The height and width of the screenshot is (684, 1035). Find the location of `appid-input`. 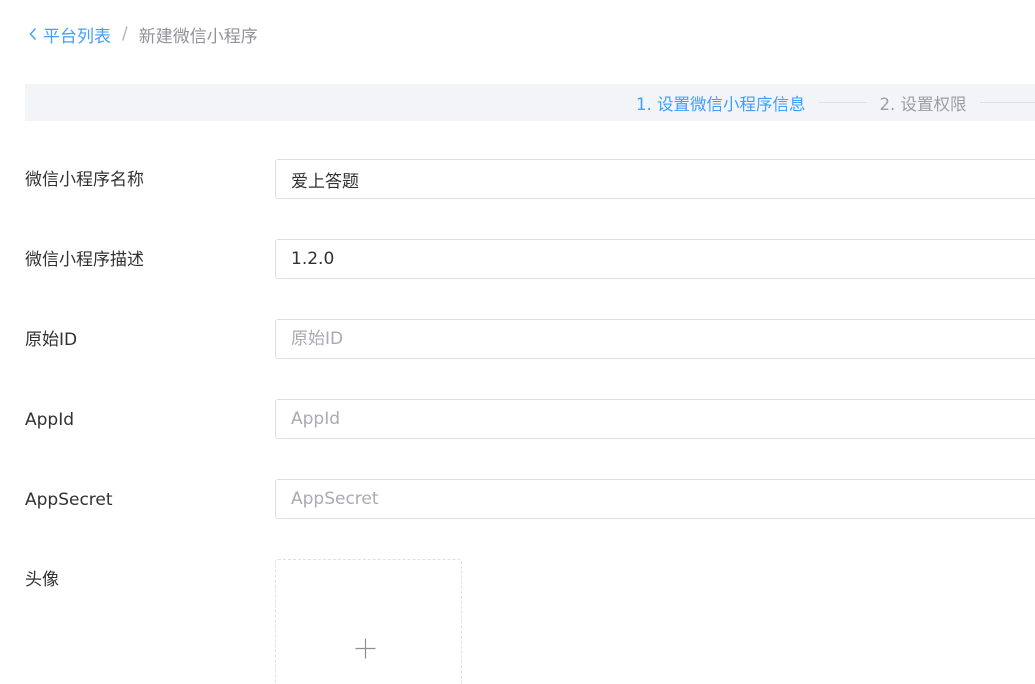

appid-input is located at coordinates (655, 419).